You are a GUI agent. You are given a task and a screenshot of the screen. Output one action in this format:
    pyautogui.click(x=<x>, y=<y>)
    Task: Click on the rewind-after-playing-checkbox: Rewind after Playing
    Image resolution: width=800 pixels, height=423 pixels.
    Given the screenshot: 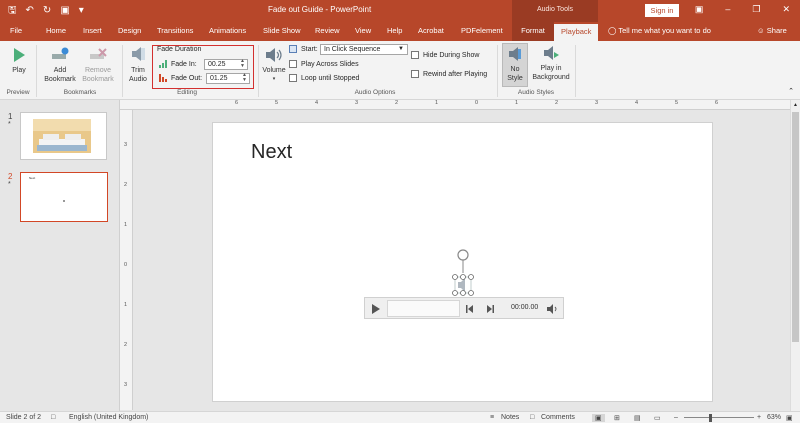 What is the action you would take?
    pyautogui.click(x=449, y=74)
    